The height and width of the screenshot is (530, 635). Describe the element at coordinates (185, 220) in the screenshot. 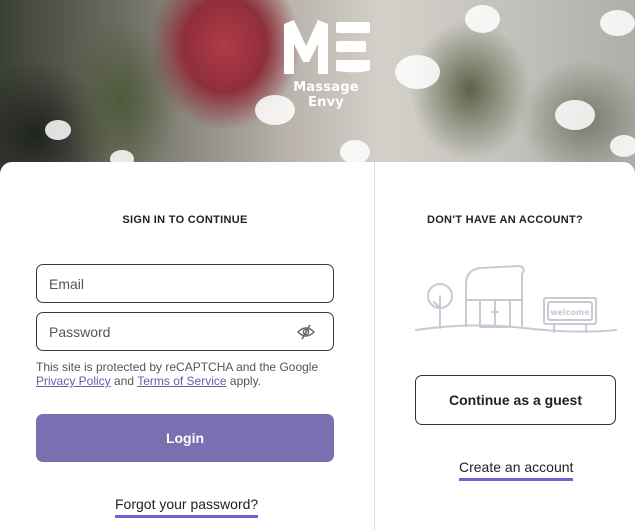

I see `signin-heading: SIGN IN TO CONTINUE` at that location.